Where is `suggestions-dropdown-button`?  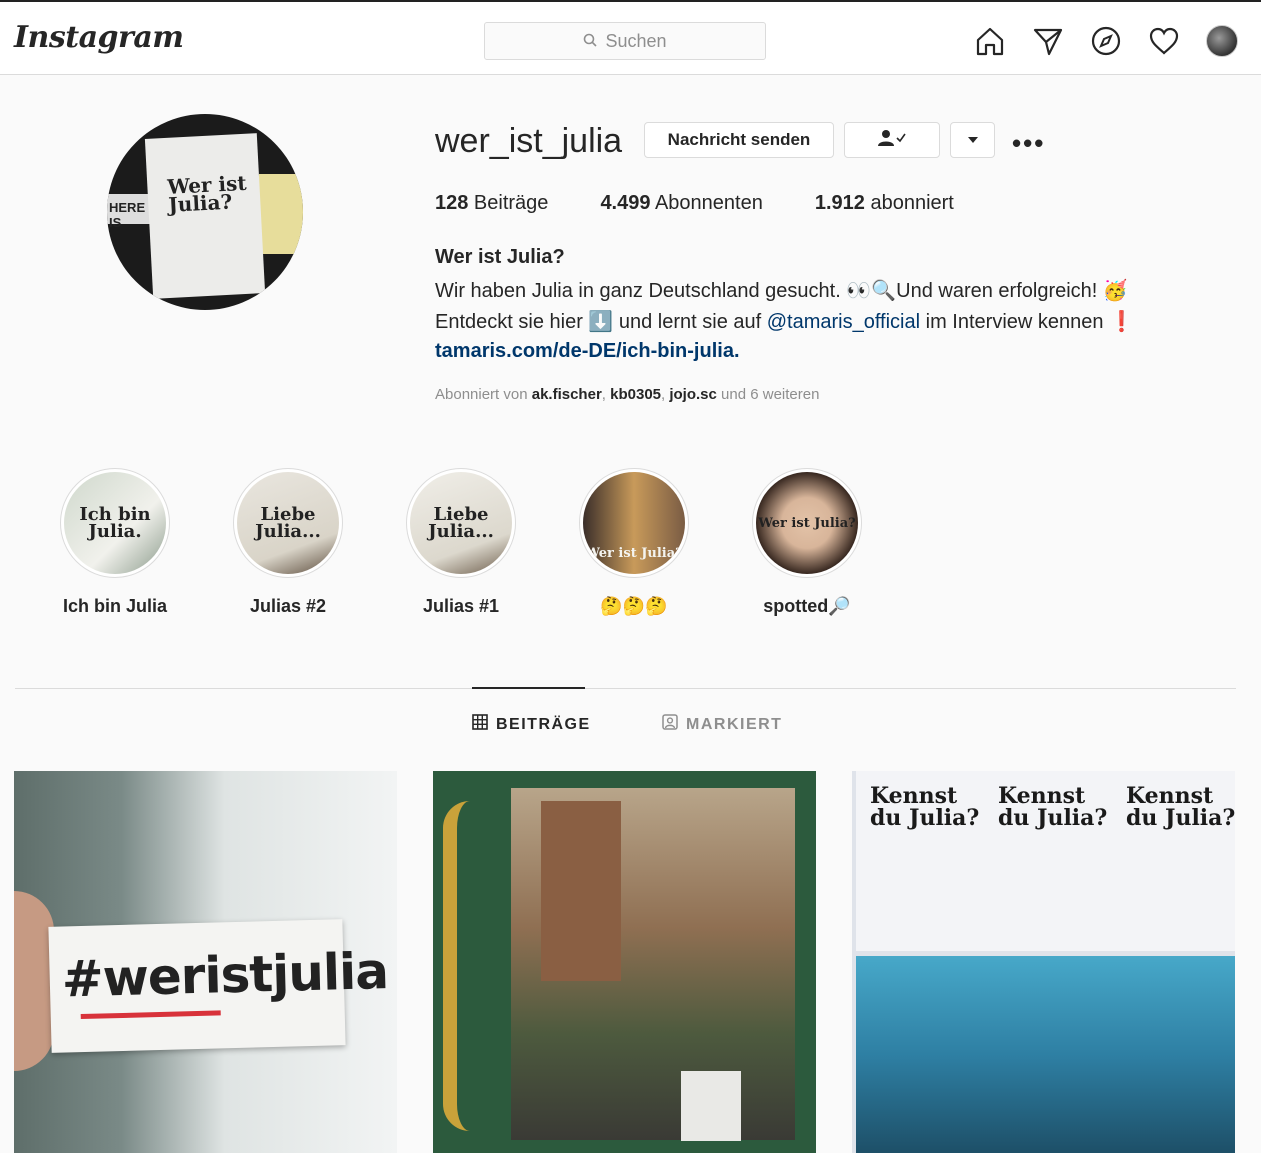
suggestions-dropdown-button is located at coordinates (972, 140).